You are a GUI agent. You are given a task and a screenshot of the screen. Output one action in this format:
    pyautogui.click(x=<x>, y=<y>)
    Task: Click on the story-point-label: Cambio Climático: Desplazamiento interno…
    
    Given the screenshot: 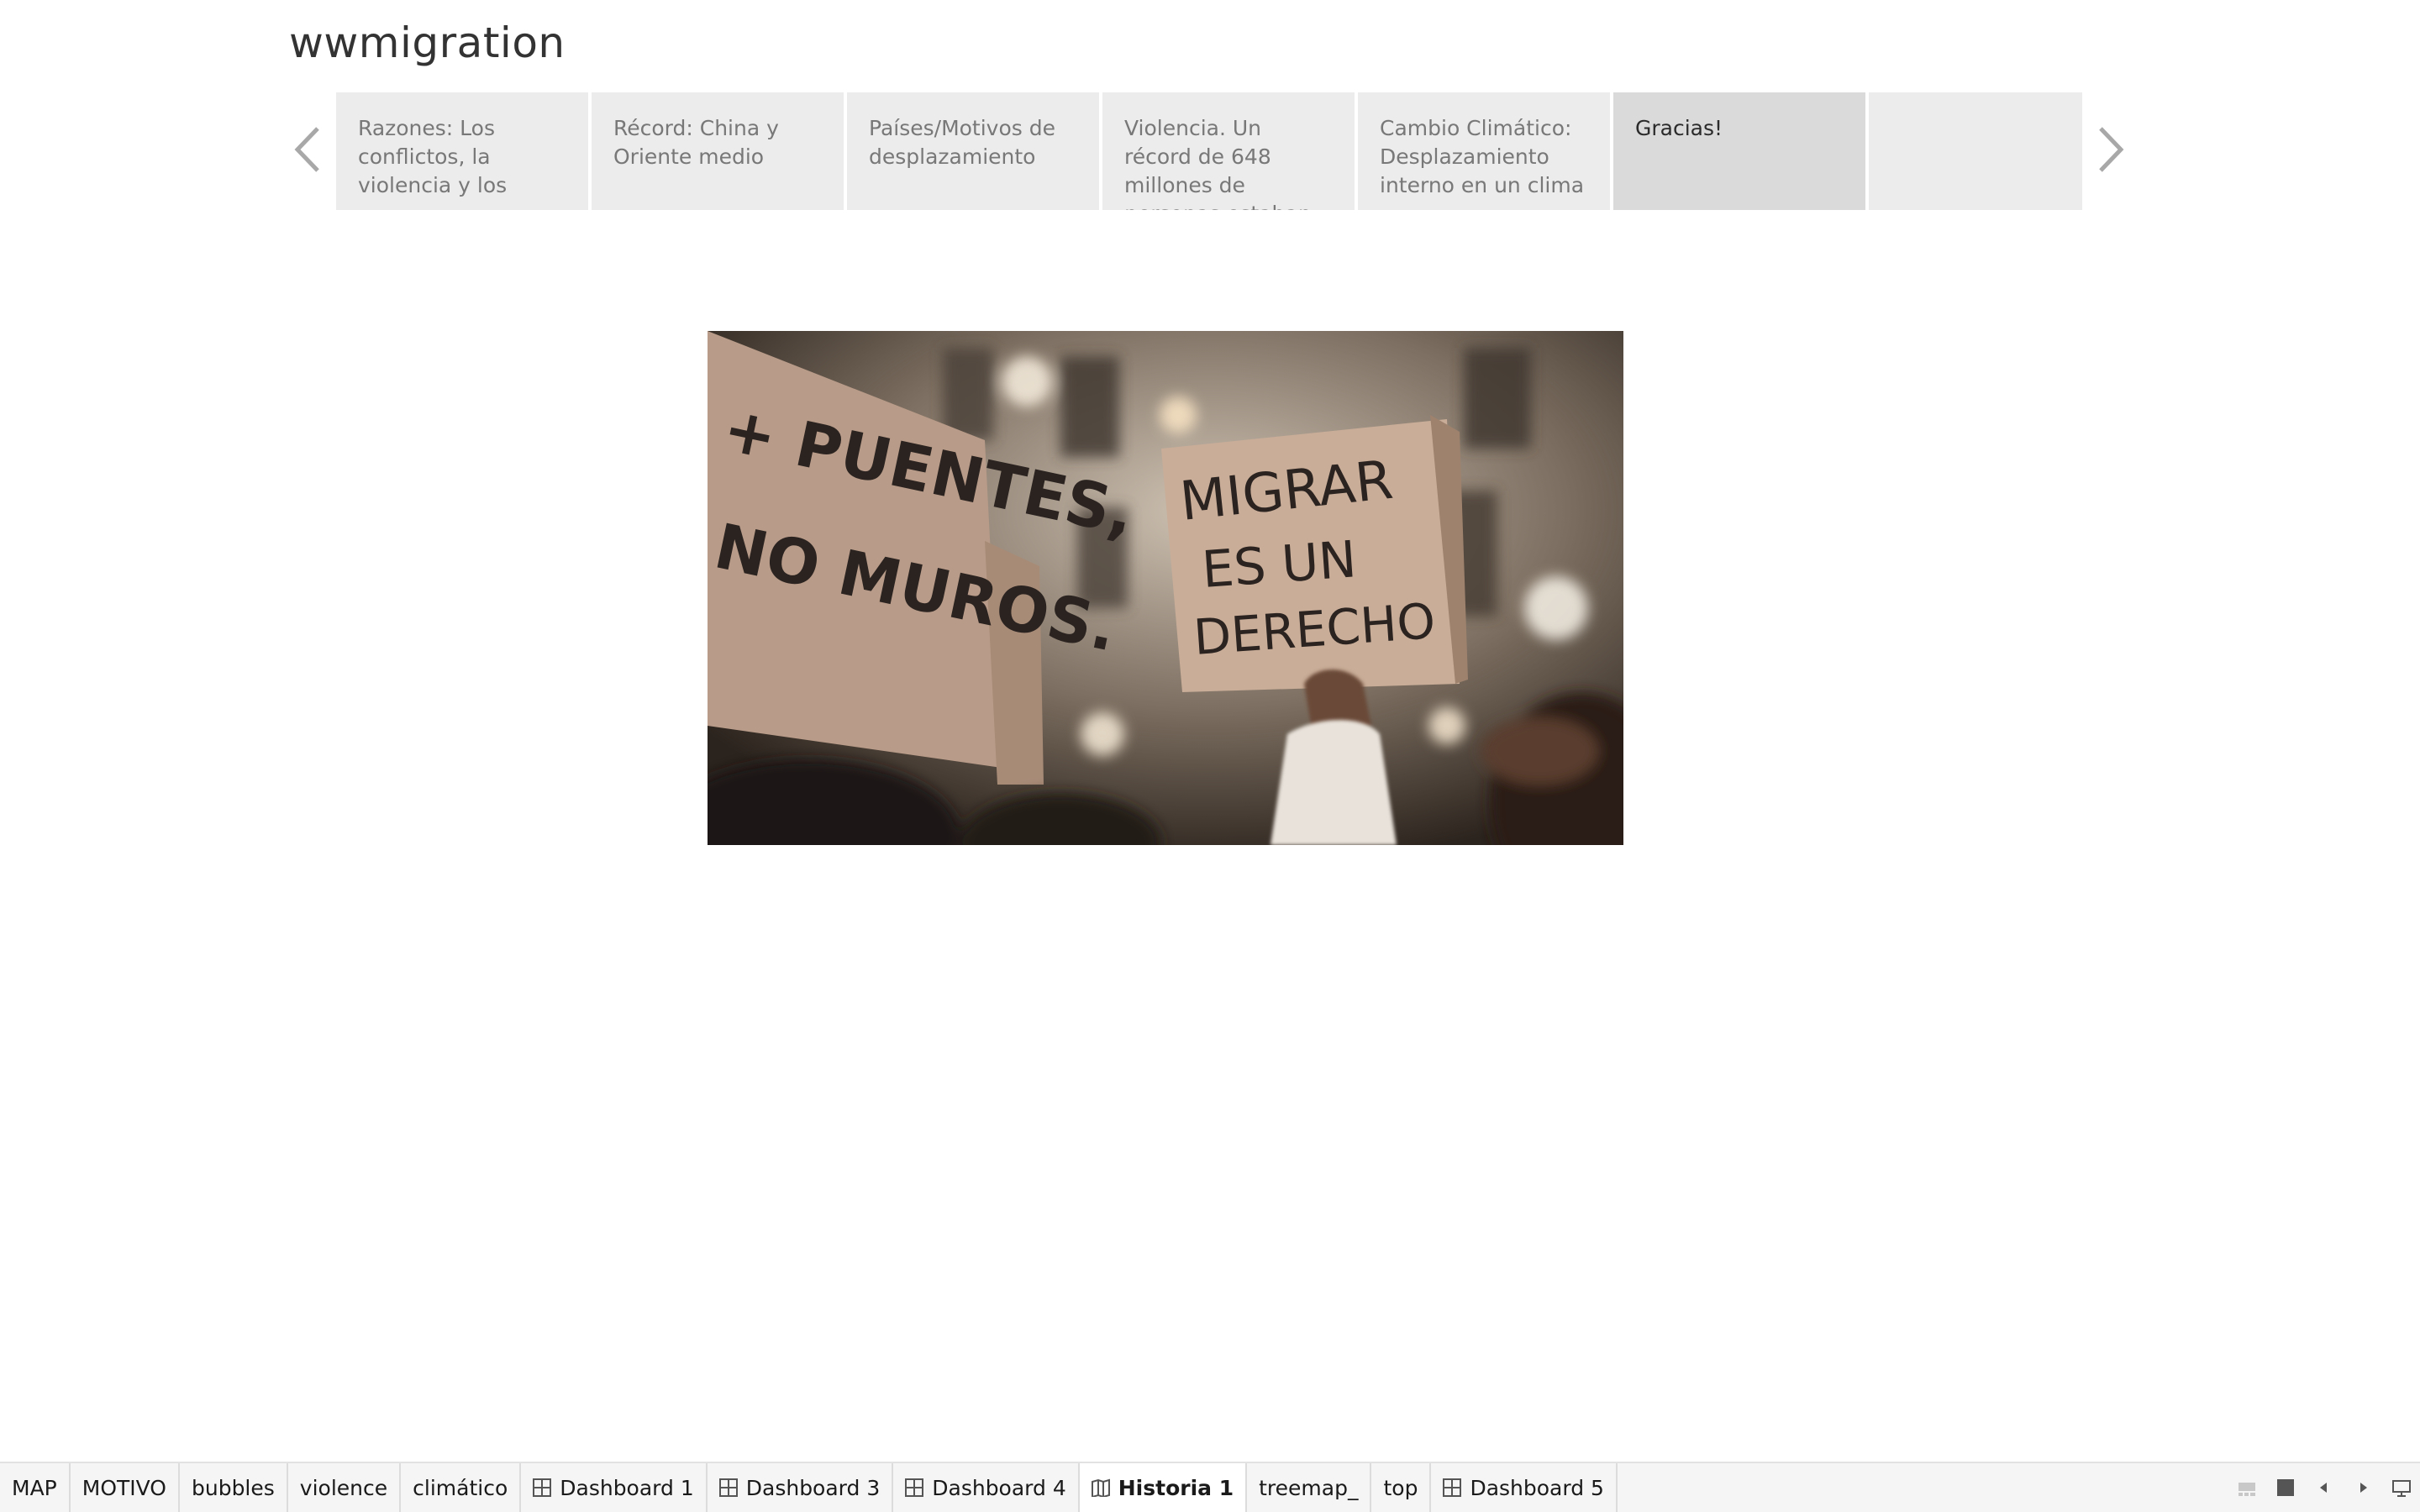 What is the action you would take?
    pyautogui.click(x=1482, y=156)
    